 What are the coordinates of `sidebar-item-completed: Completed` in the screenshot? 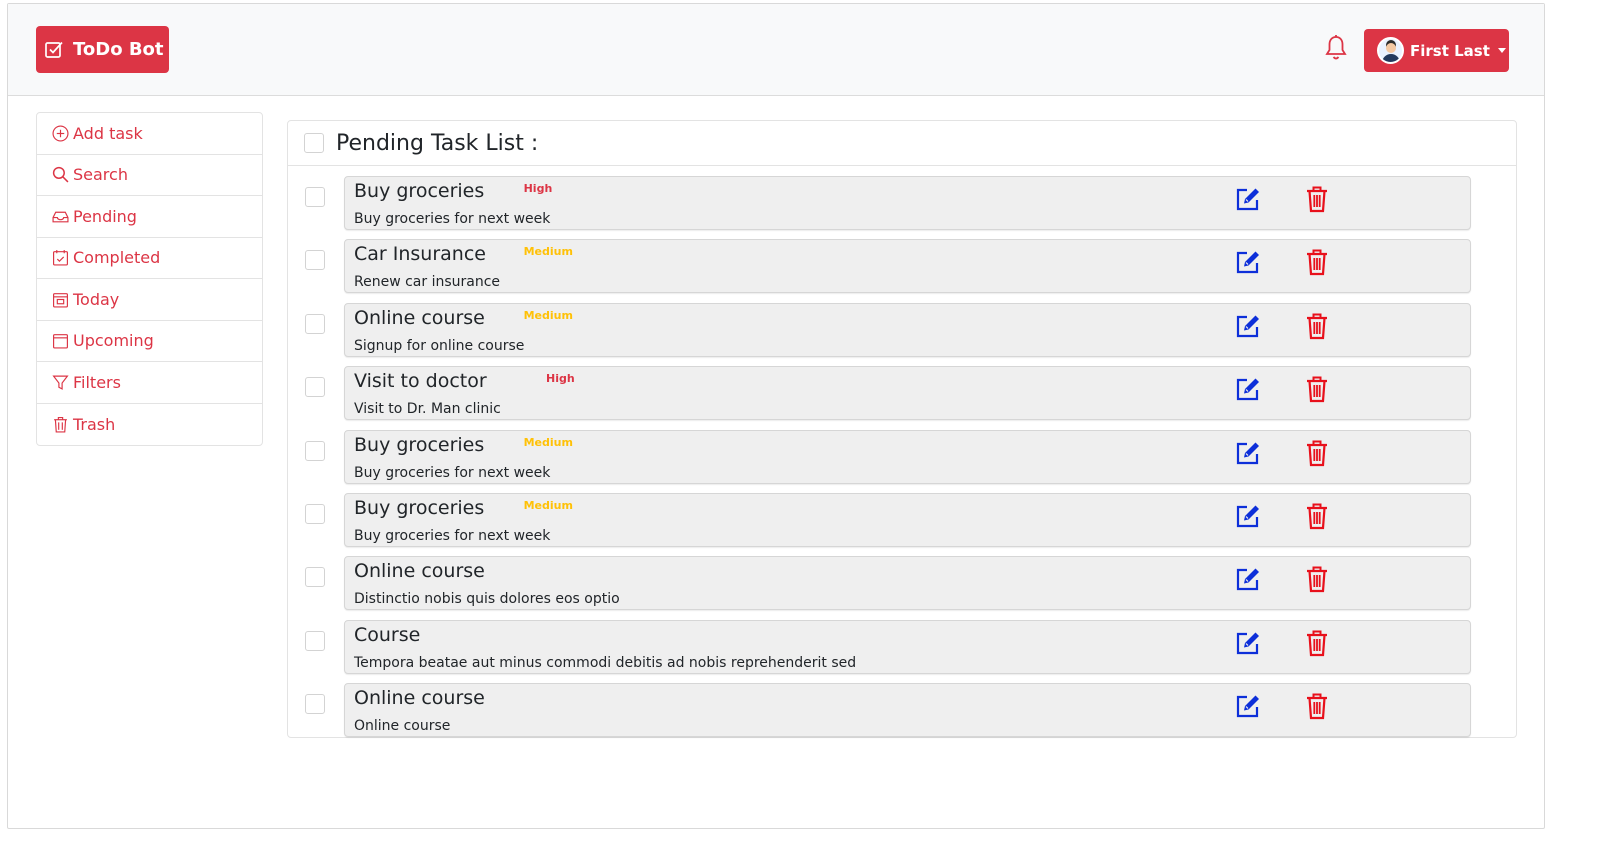 It's located at (149, 258).